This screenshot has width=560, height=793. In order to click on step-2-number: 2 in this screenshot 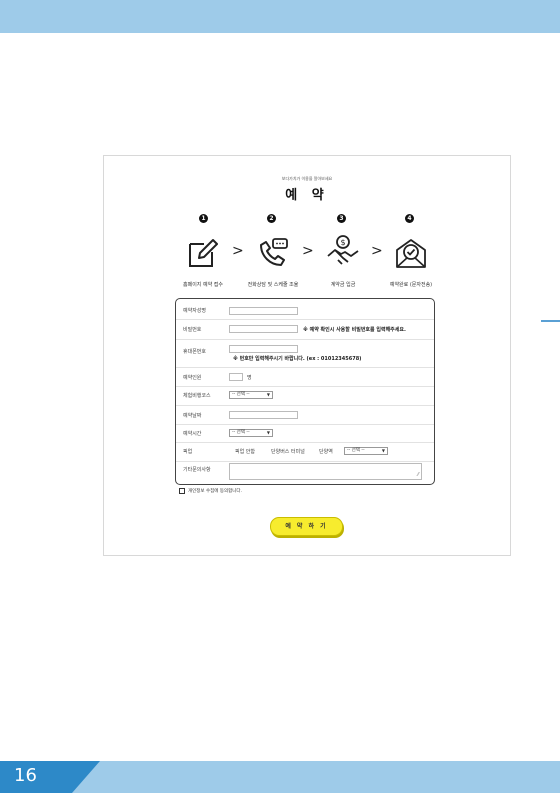, I will do `click(271, 218)`.